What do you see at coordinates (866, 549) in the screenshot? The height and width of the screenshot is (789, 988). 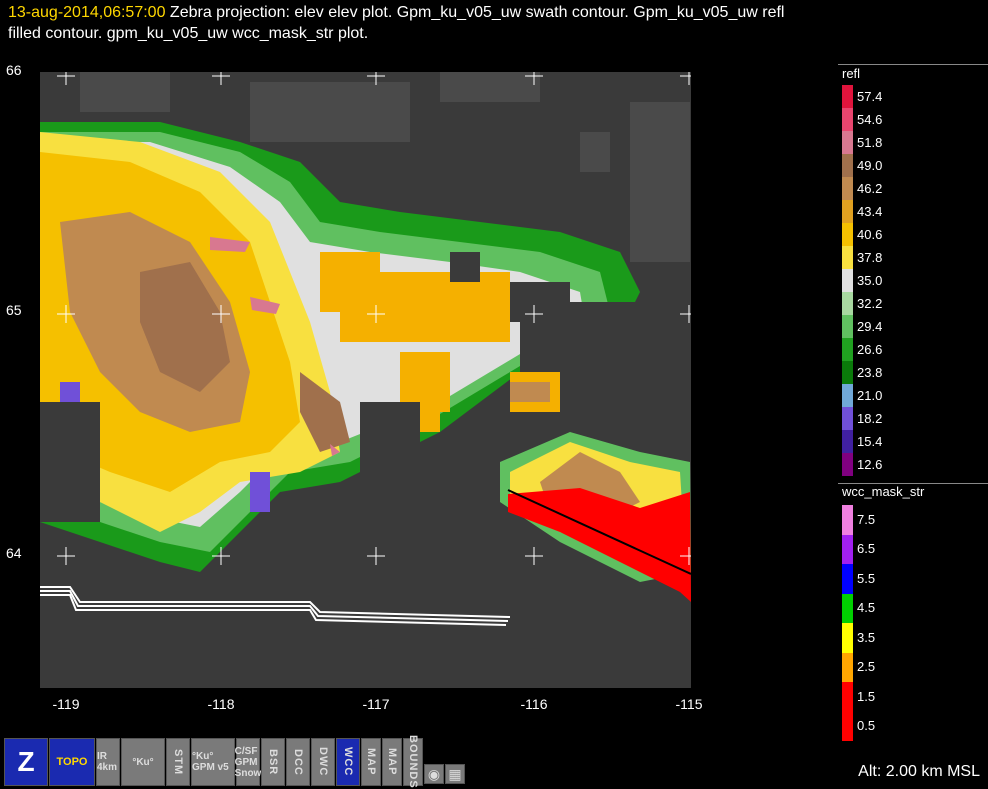 I see `legend-label: 6.5` at bounding box center [866, 549].